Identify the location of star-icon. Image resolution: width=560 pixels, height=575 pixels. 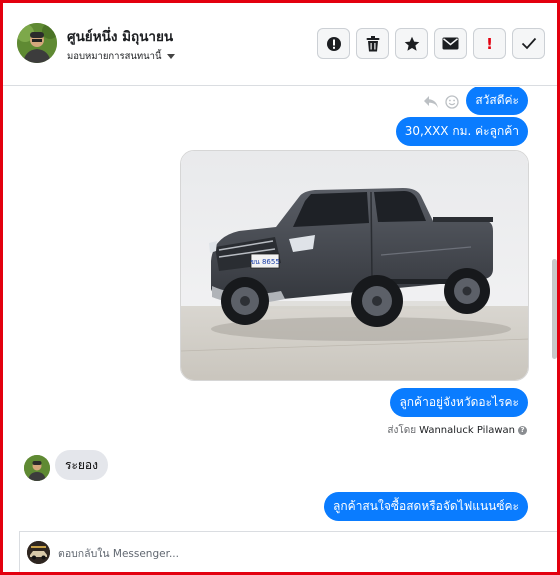
(412, 44).